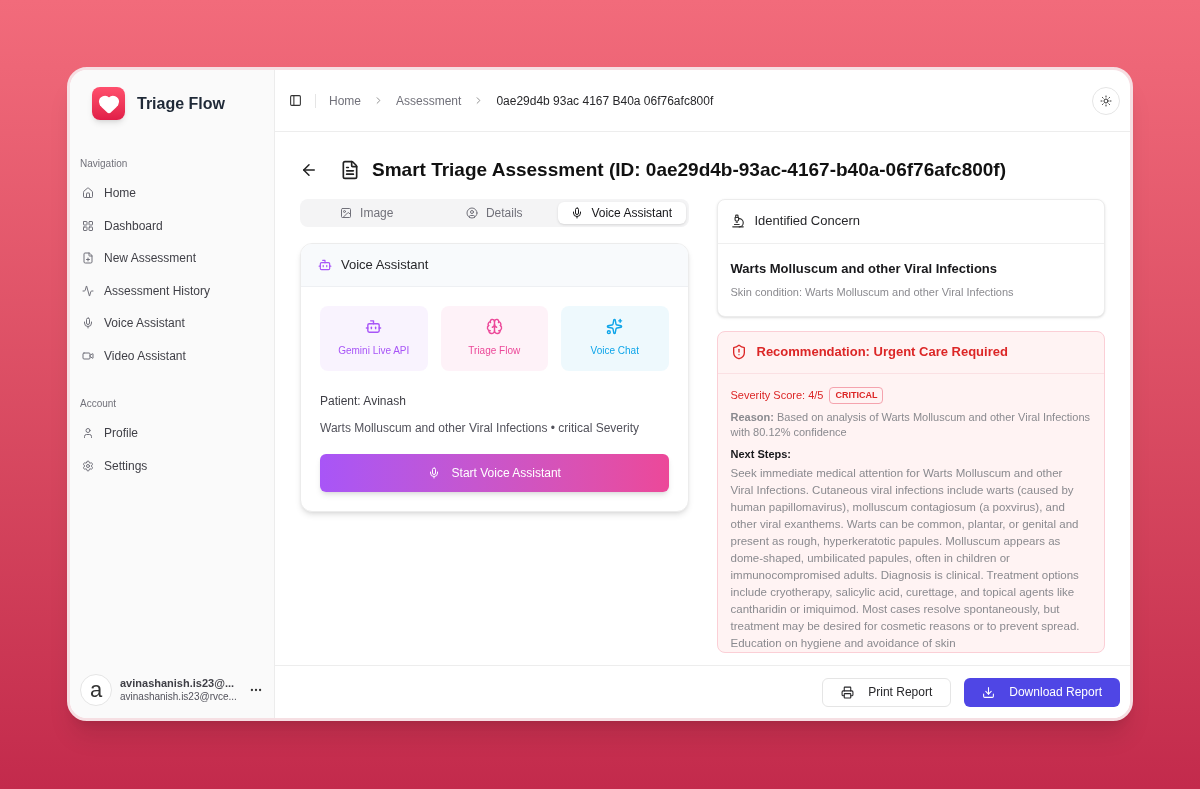  Describe the element at coordinates (494, 351) in the screenshot. I see `feature-label: Triage Flow` at that location.